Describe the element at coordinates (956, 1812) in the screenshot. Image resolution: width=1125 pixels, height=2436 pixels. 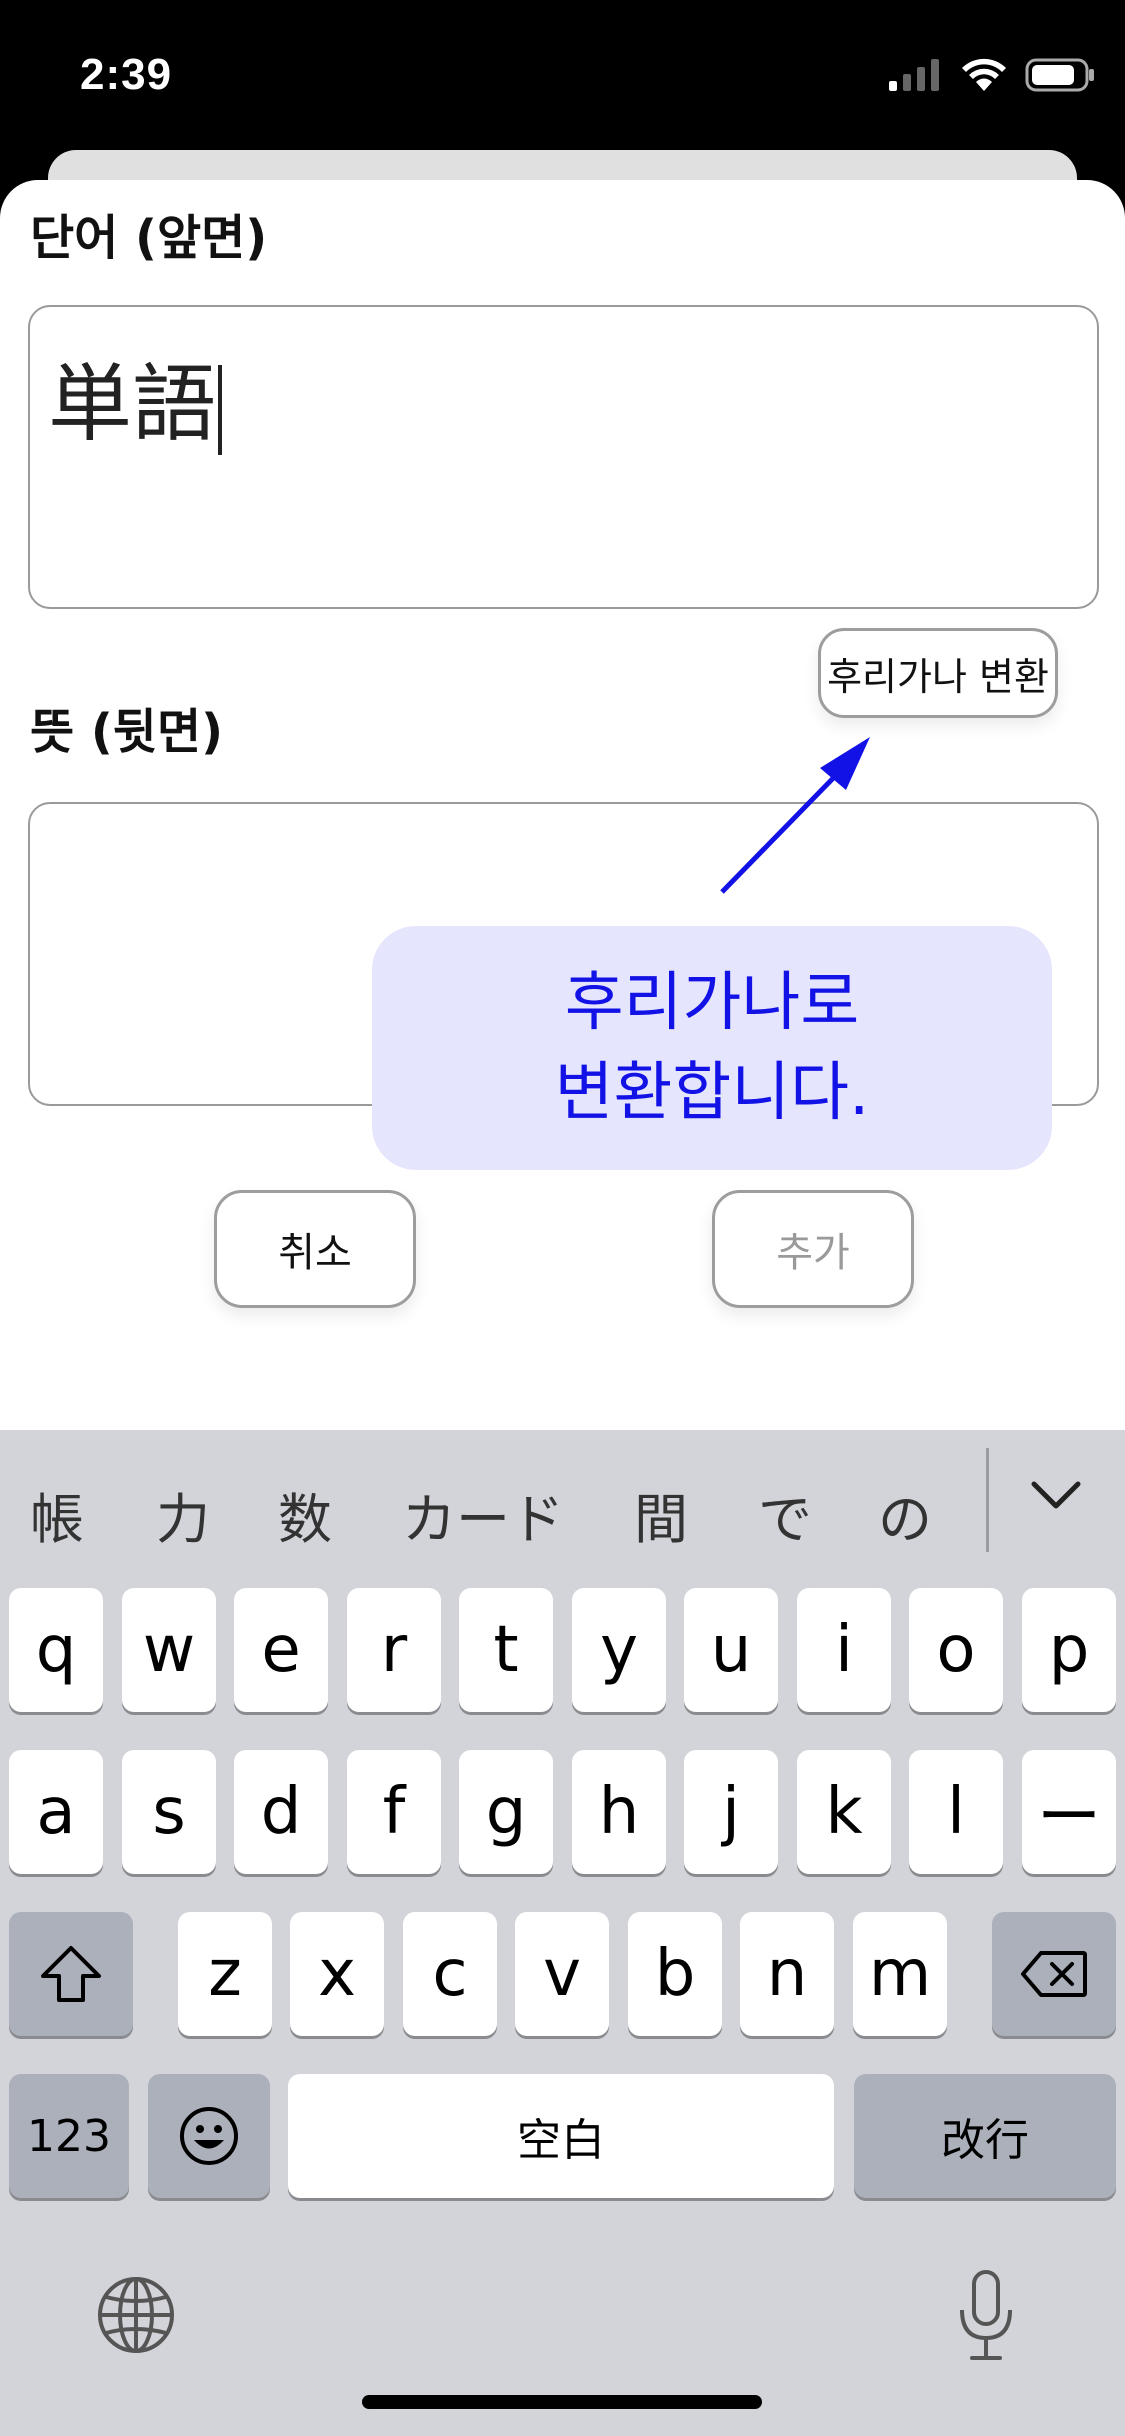
I see `key-l: l` at that location.